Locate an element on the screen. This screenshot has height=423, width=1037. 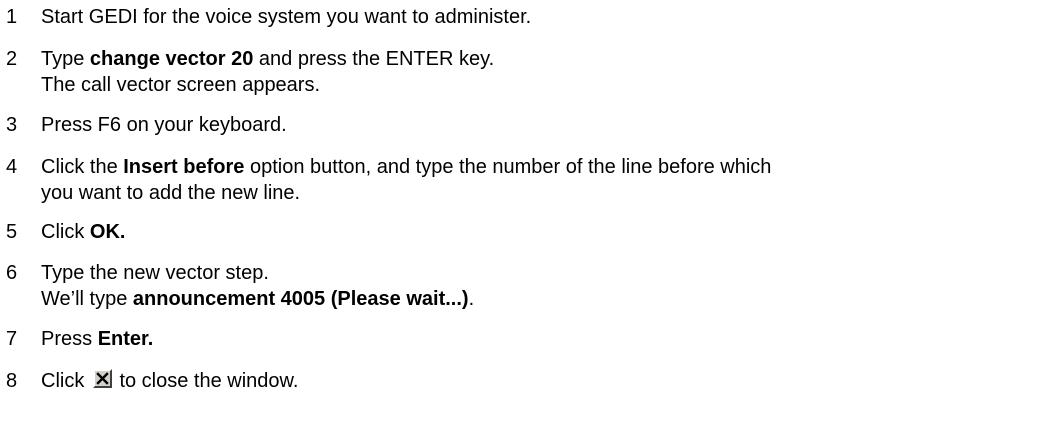
step-number: 5 is located at coordinates (12, 232).